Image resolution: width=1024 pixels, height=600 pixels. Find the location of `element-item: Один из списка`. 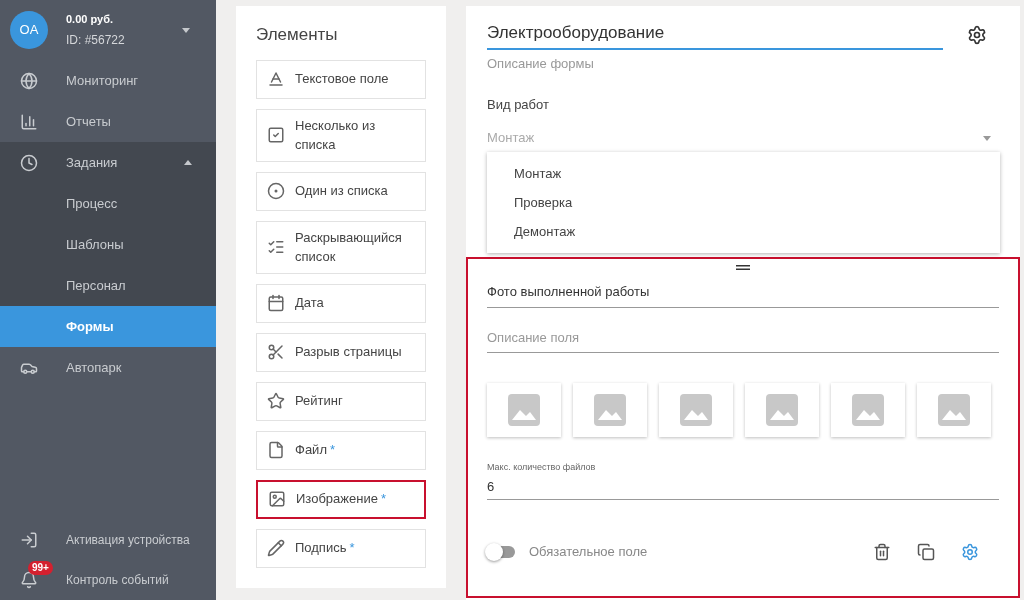

element-item: Один из списка is located at coordinates (341, 191).